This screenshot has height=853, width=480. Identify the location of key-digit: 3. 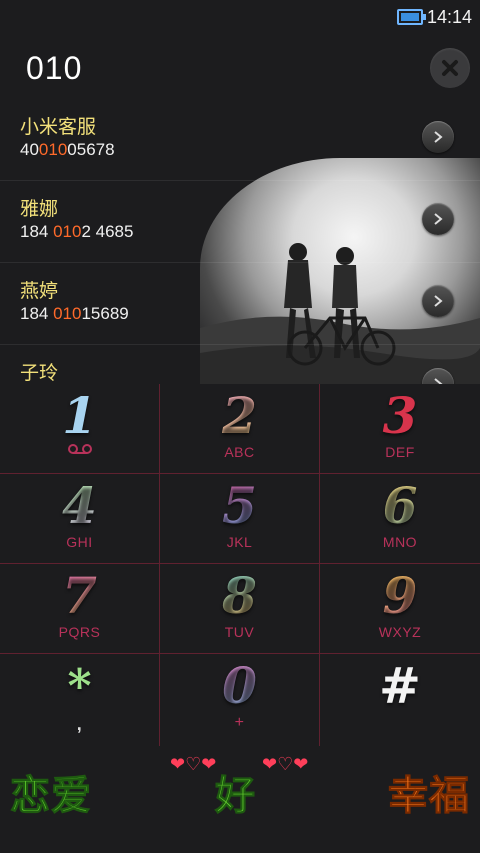
(400, 415).